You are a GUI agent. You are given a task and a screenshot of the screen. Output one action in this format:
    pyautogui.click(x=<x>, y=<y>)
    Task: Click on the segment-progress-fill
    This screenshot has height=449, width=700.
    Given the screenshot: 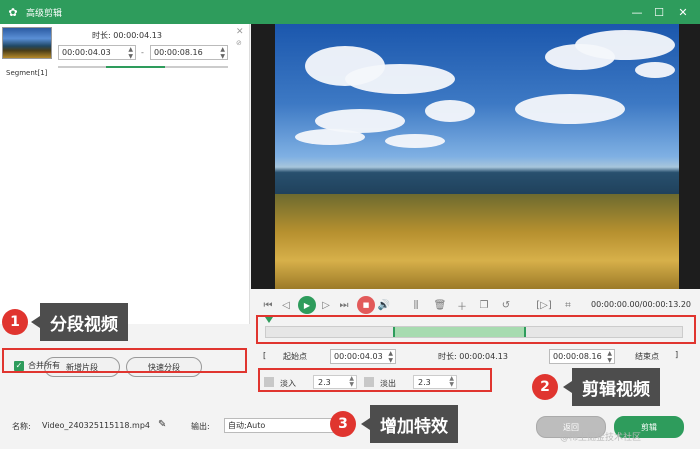 What is the action you would take?
    pyautogui.click(x=135, y=67)
    